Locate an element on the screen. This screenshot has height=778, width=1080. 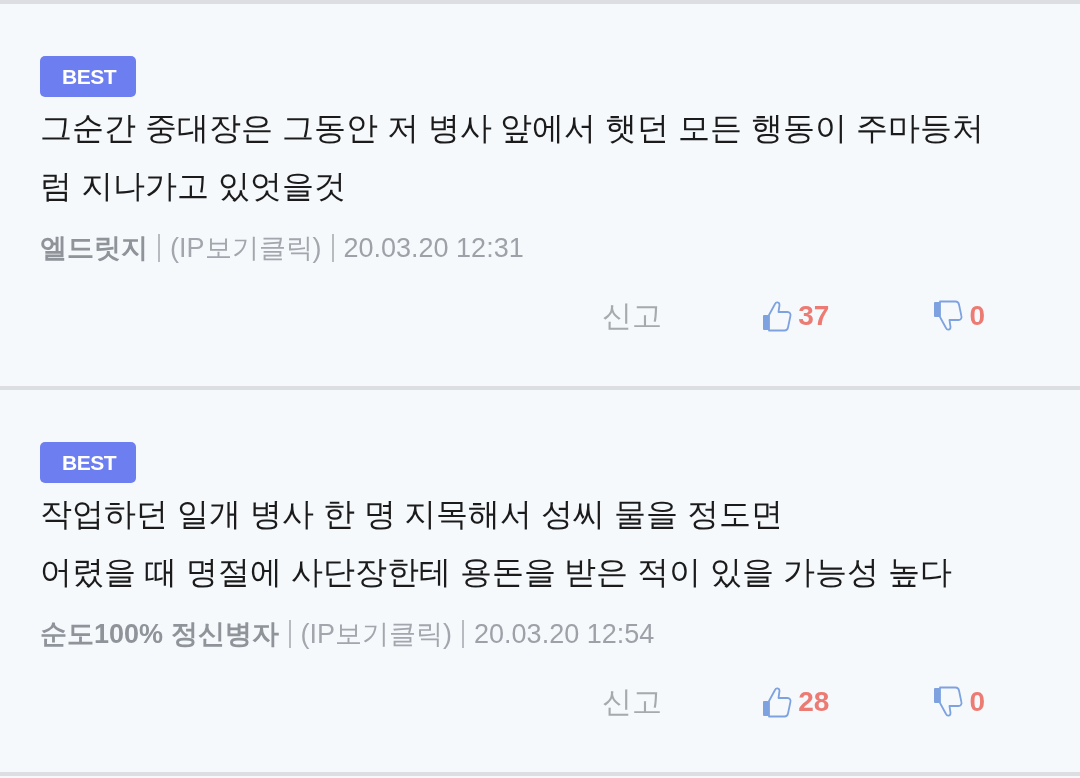
like-button: 28 is located at coordinates (796, 702).